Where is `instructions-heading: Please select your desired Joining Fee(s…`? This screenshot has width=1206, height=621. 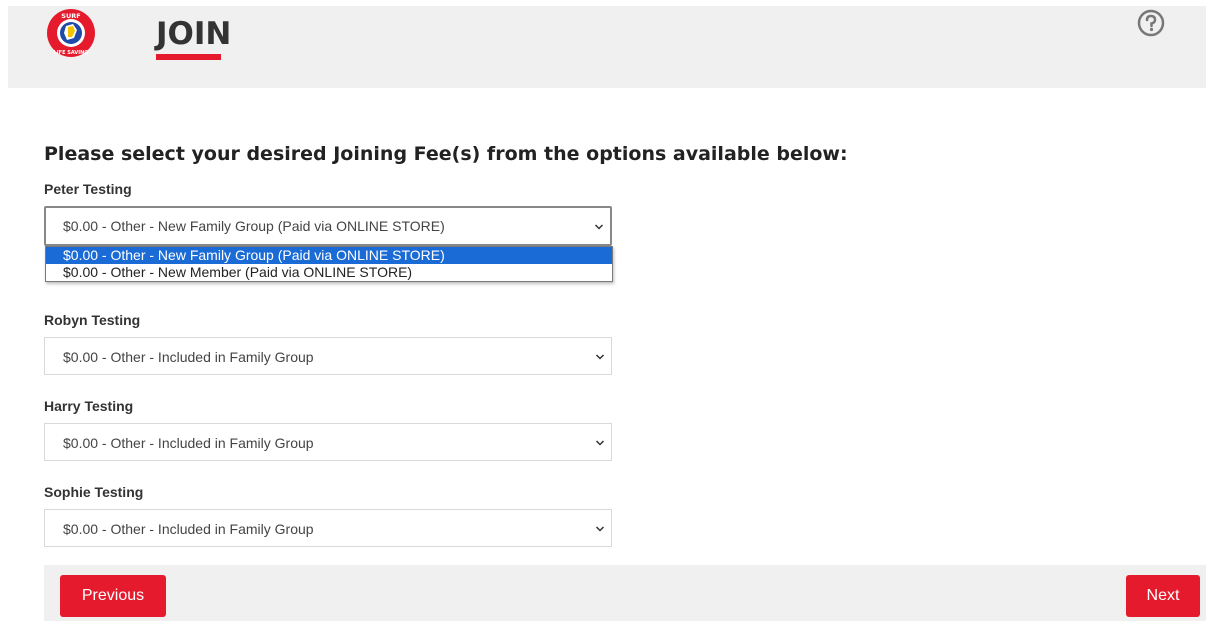 instructions-heading: Please select your desired Joining Fee(s… is located at coordinates (446, 154).